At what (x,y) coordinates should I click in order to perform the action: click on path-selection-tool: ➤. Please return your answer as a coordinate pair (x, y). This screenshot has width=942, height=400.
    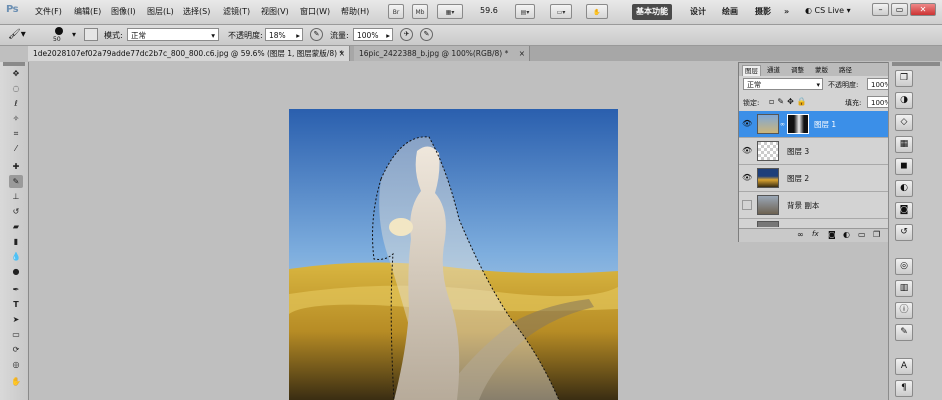
    Looking at the image, I should click on (16, 319).